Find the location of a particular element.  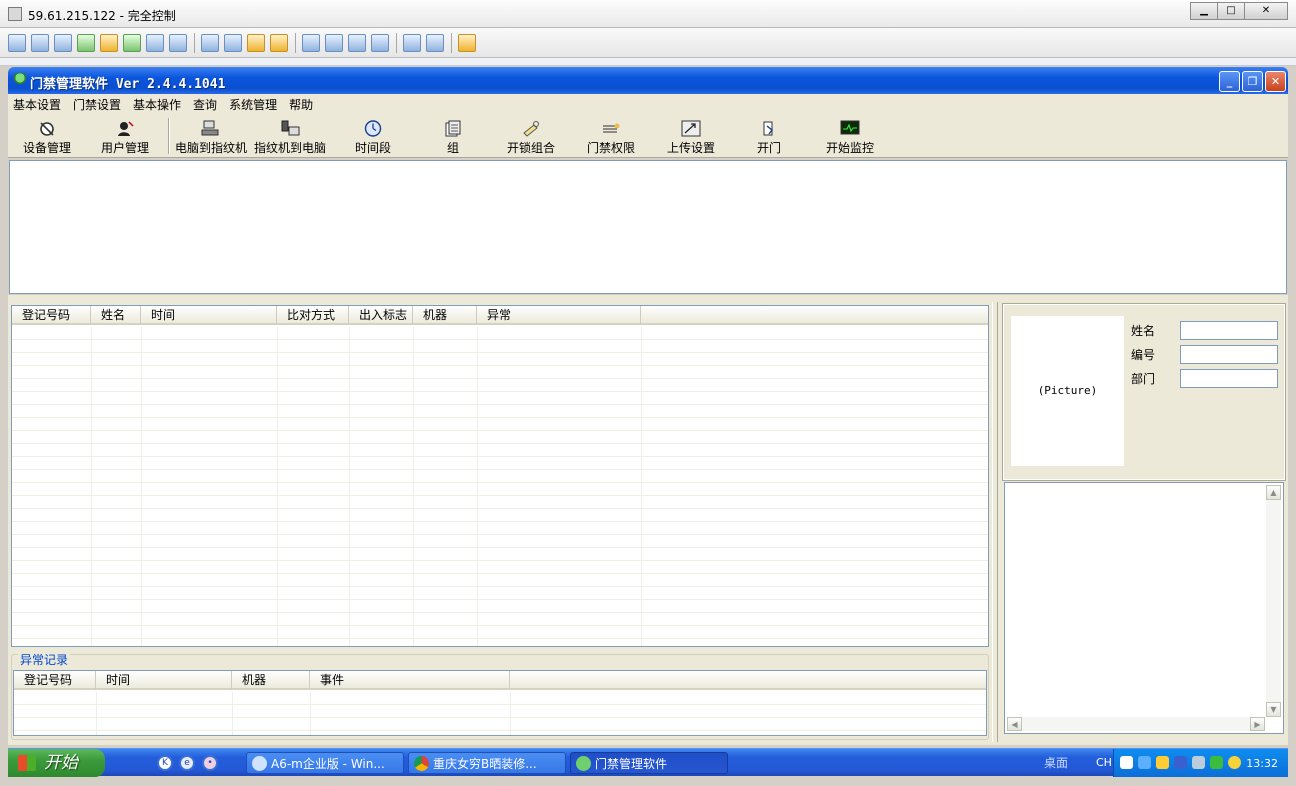

settings-icon is located at coordinates (435, 42).